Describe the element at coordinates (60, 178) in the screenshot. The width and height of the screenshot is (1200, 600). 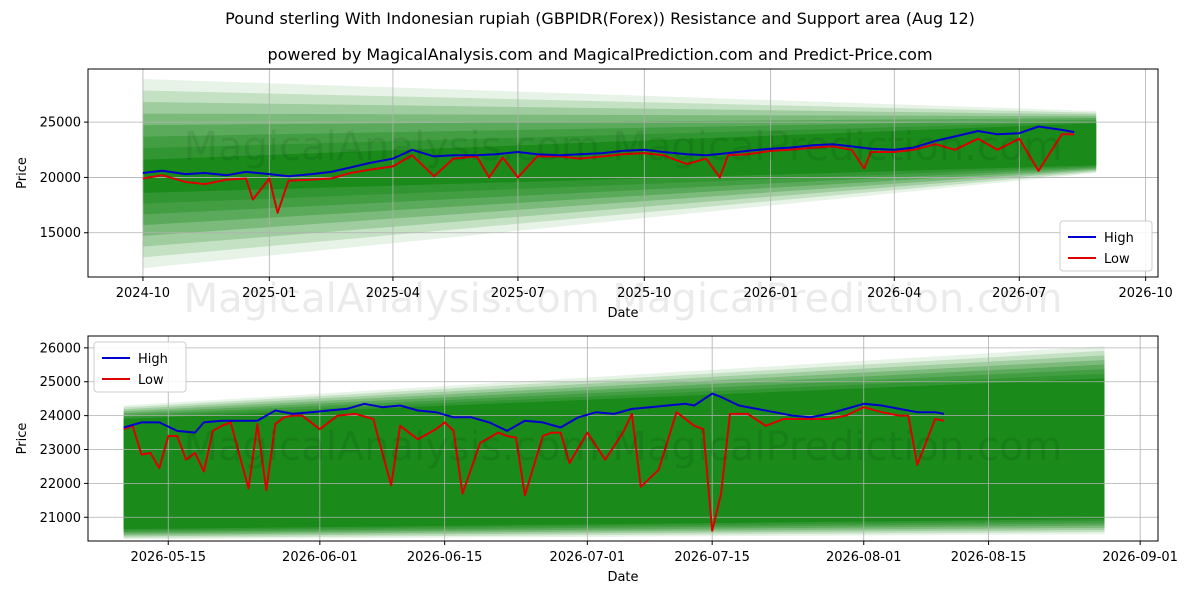
I see `y-tick-label: 20000` at that location.